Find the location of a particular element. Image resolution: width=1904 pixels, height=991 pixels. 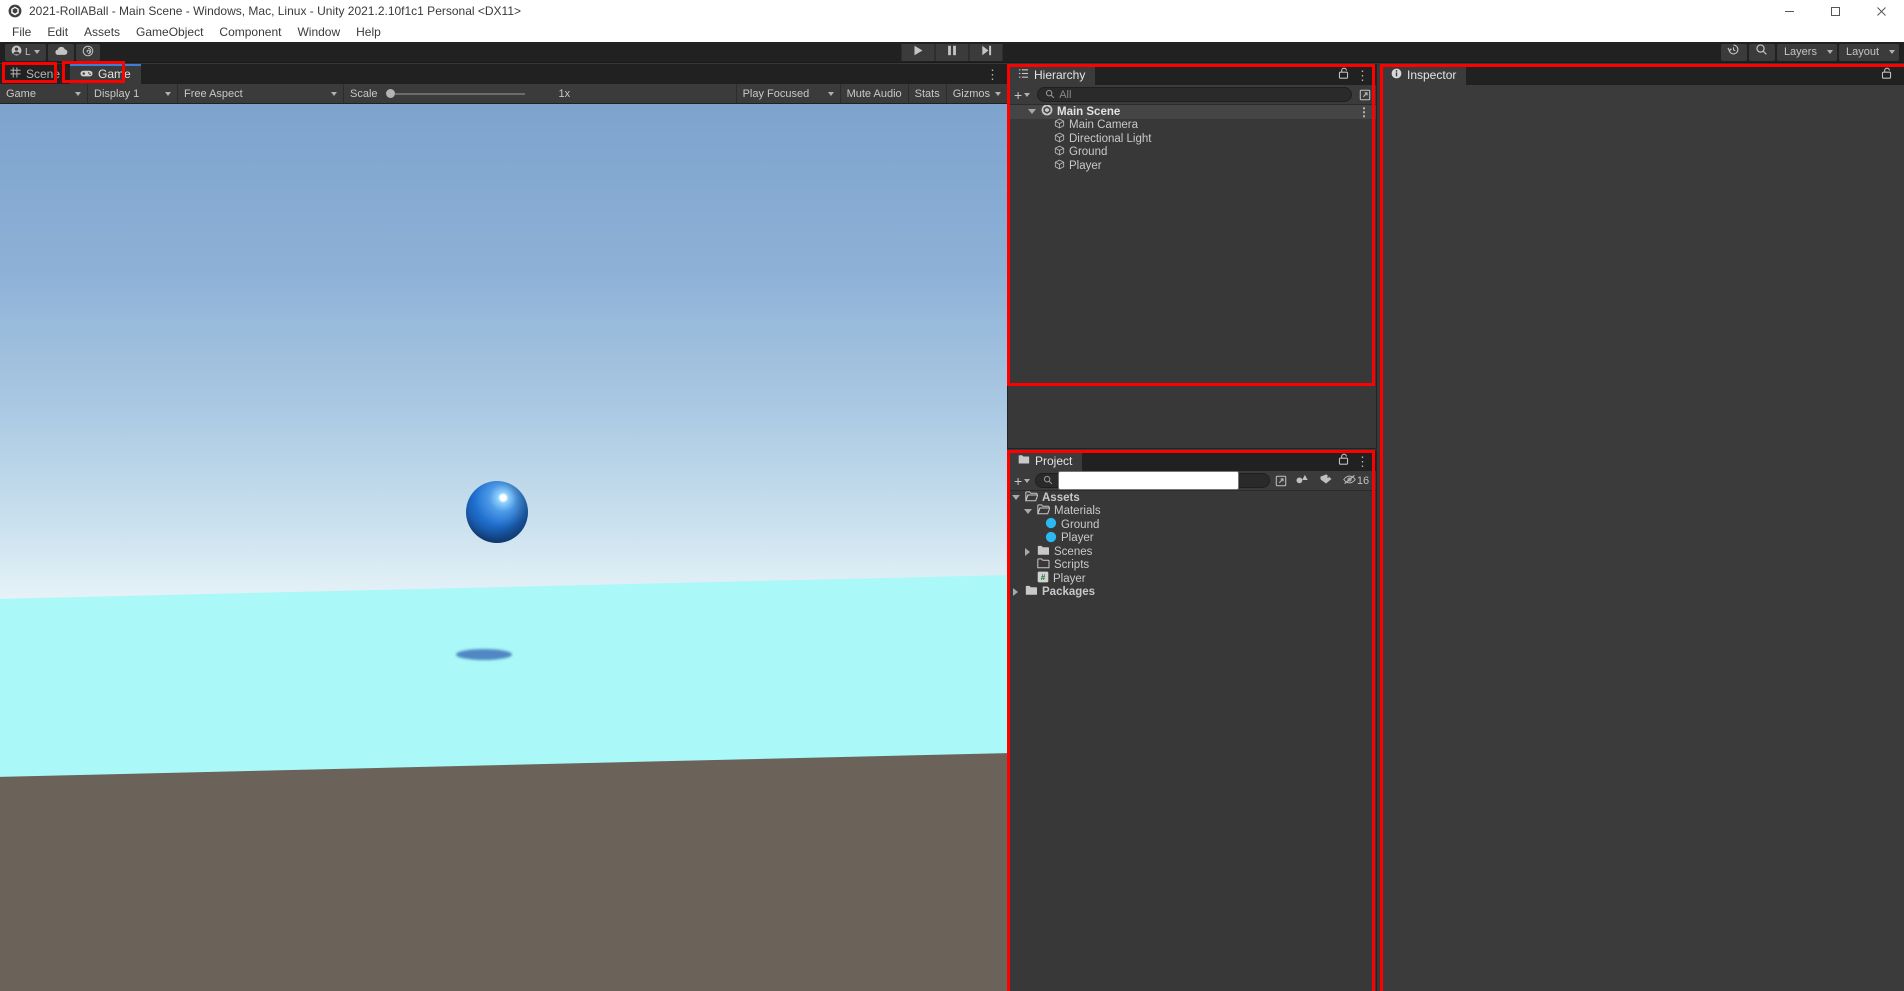

game-panel-options: ⋮ is located at coordinates (996, 74).